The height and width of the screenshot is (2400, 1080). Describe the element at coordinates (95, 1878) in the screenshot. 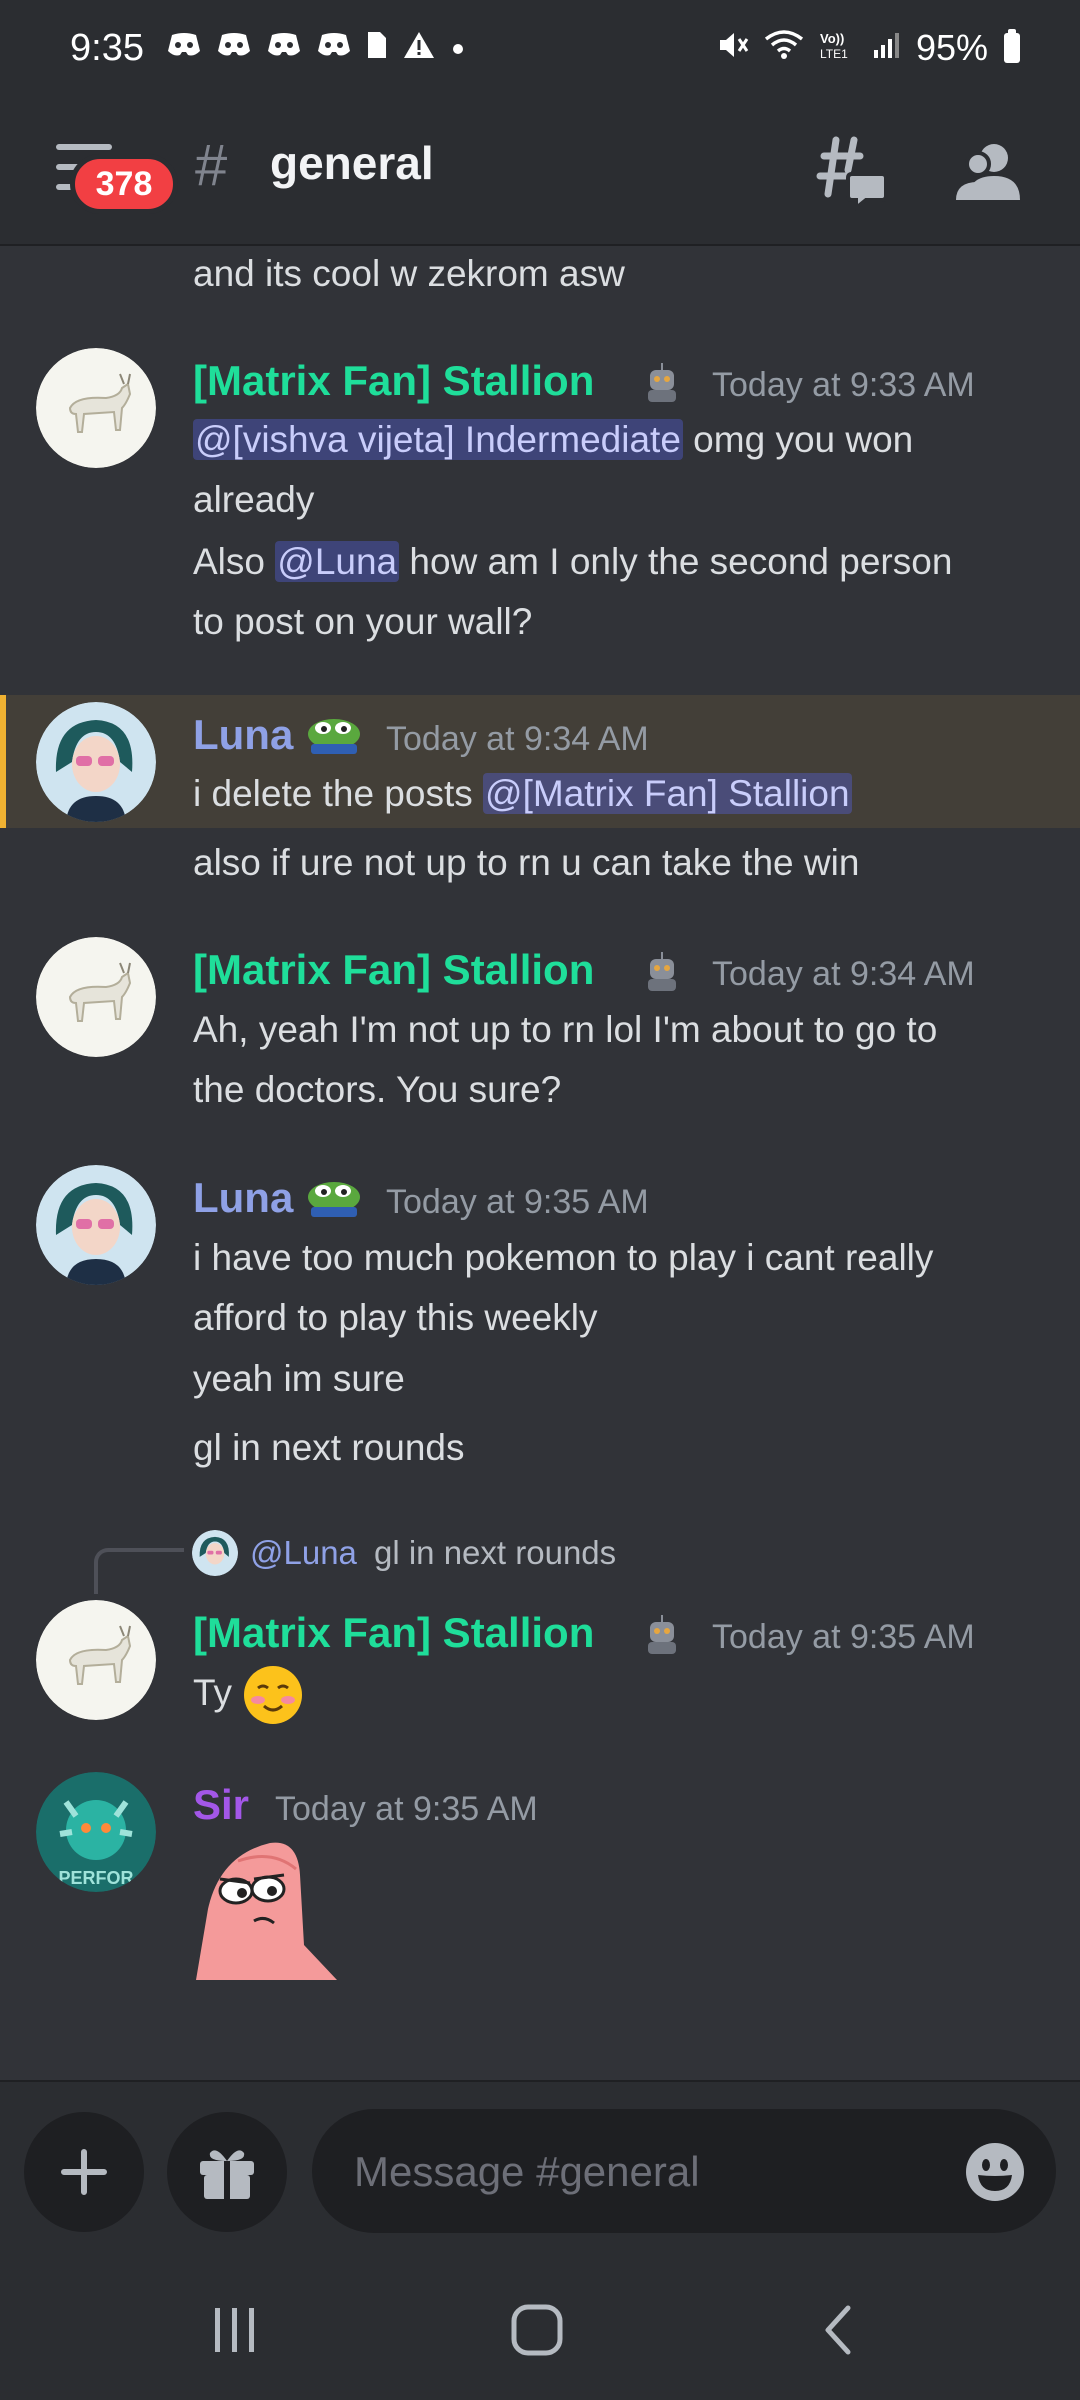

I see `svg-text: PERFOR` at that location.